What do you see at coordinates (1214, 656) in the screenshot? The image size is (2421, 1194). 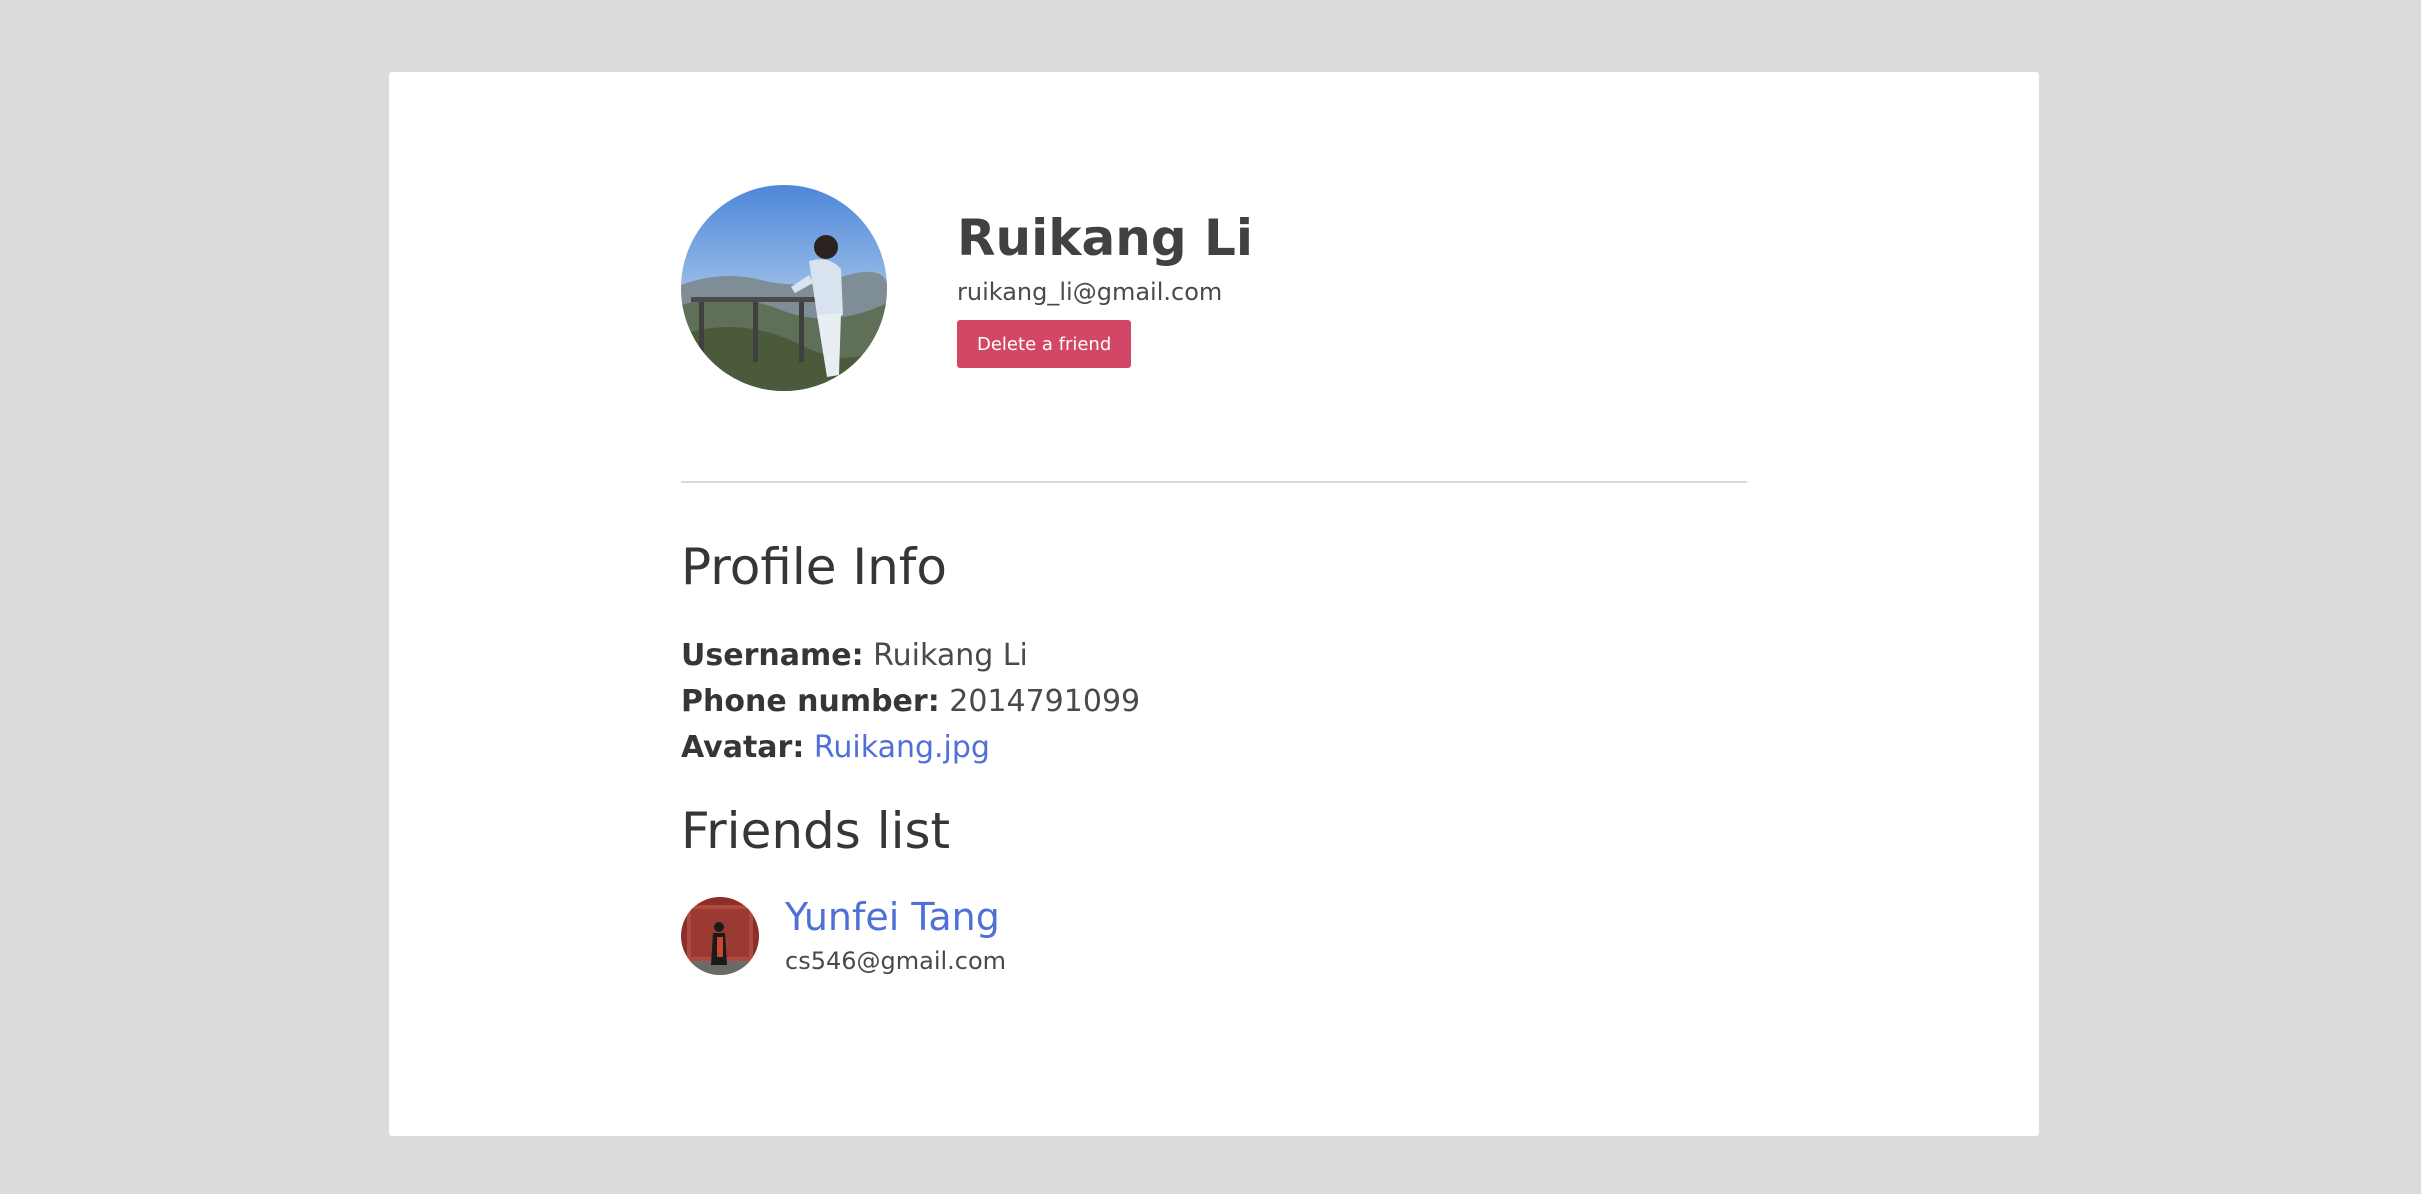 I see `username-row: Username: Ruikang Li` at bounding box center [1214, 656].